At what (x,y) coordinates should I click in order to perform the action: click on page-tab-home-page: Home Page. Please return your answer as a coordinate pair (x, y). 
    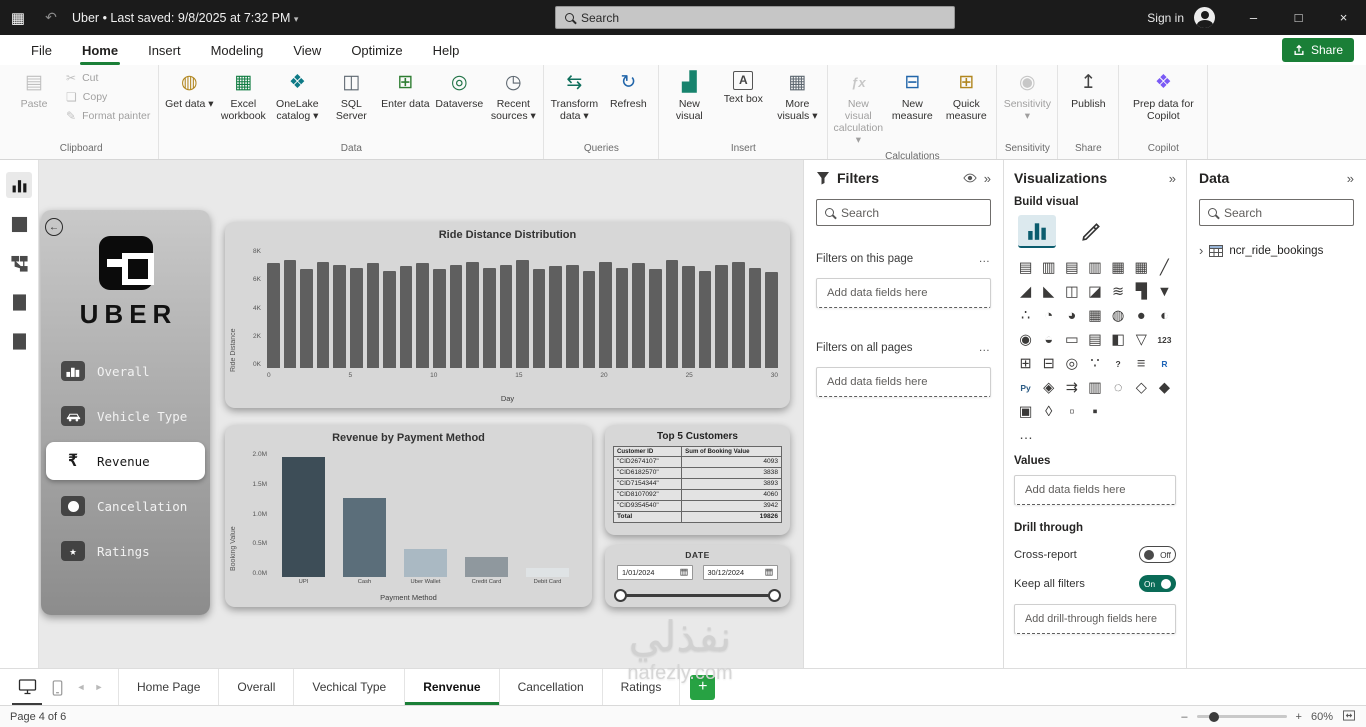
    Looking at the image, I should click on (169, 687).